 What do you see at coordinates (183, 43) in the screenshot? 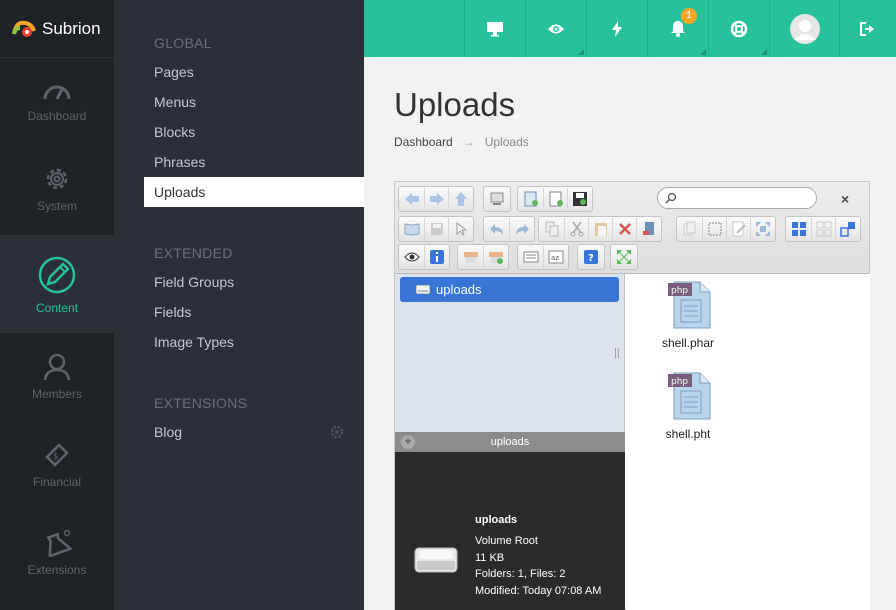
I see `submenu-heading-global: GLOBAL` at bounding box center [183, 43].